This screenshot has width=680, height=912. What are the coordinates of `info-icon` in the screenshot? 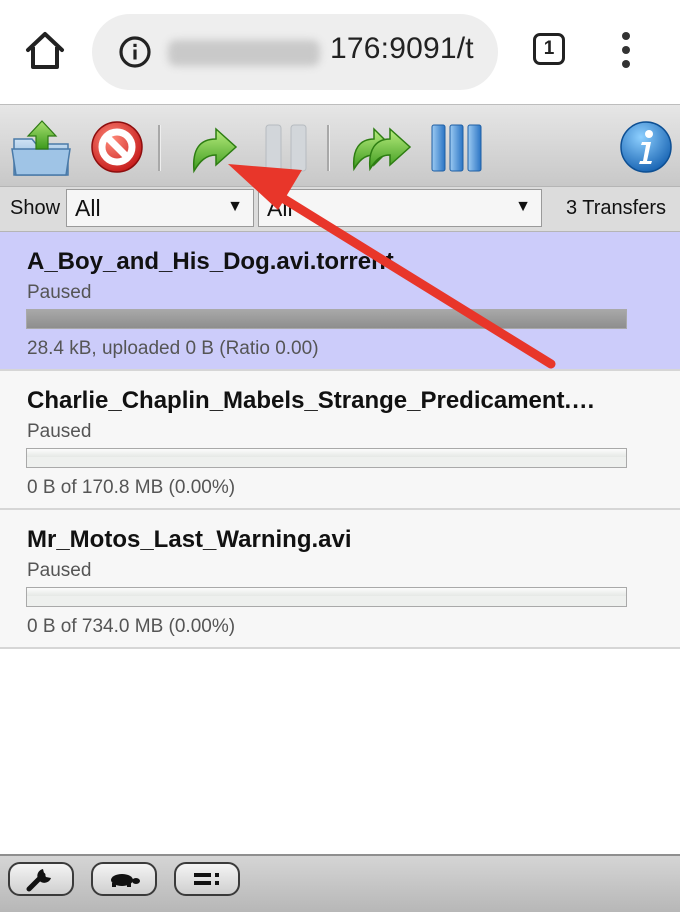 It's located at (135, 52).